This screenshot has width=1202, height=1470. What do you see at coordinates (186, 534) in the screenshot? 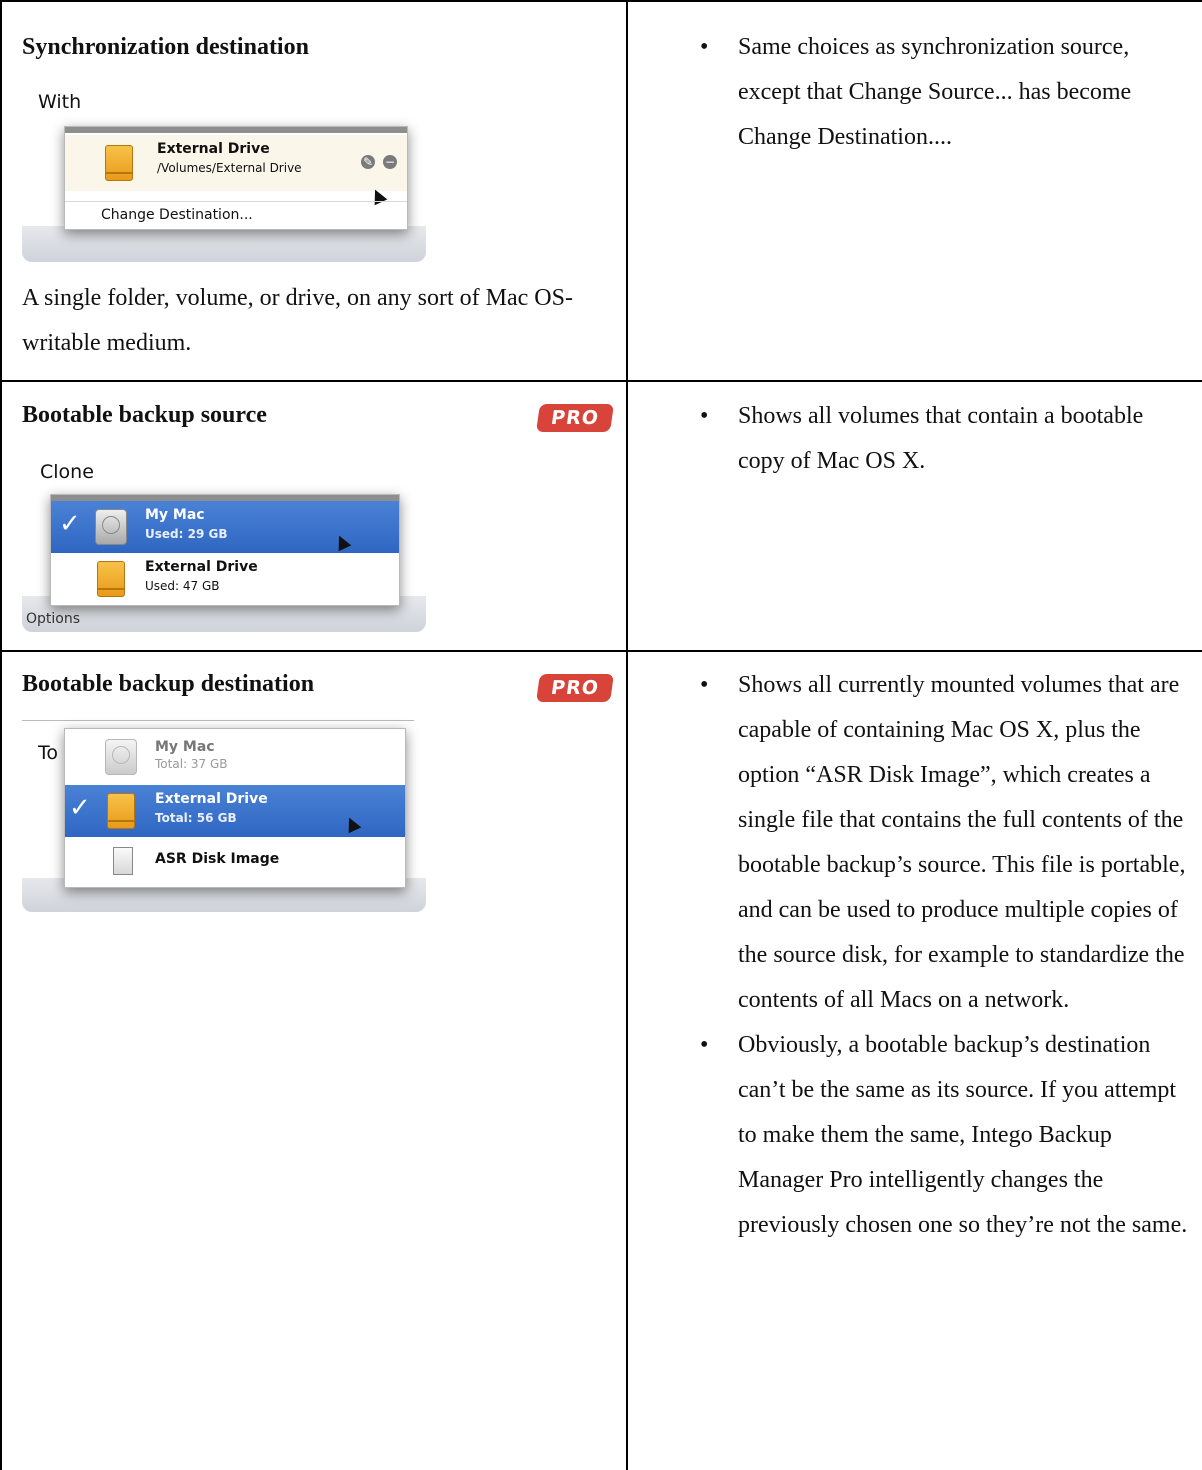
I see `item-usage: Used: 29 GB` at bounding box center [186, 534].